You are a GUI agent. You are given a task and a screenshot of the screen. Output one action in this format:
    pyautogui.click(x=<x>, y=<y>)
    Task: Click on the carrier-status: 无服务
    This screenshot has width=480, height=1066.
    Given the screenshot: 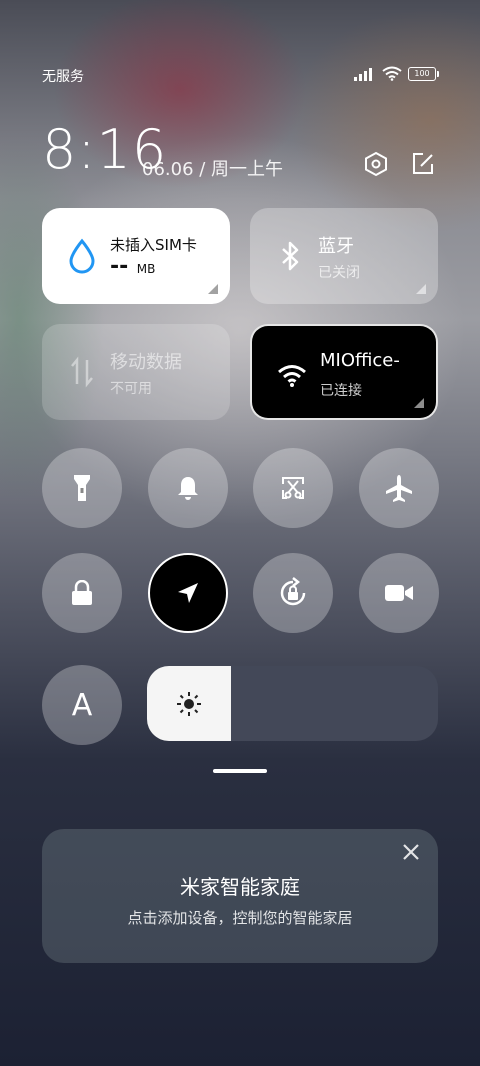 What is the action you would take?
    pyautogui.click(x=63, y=77)
    